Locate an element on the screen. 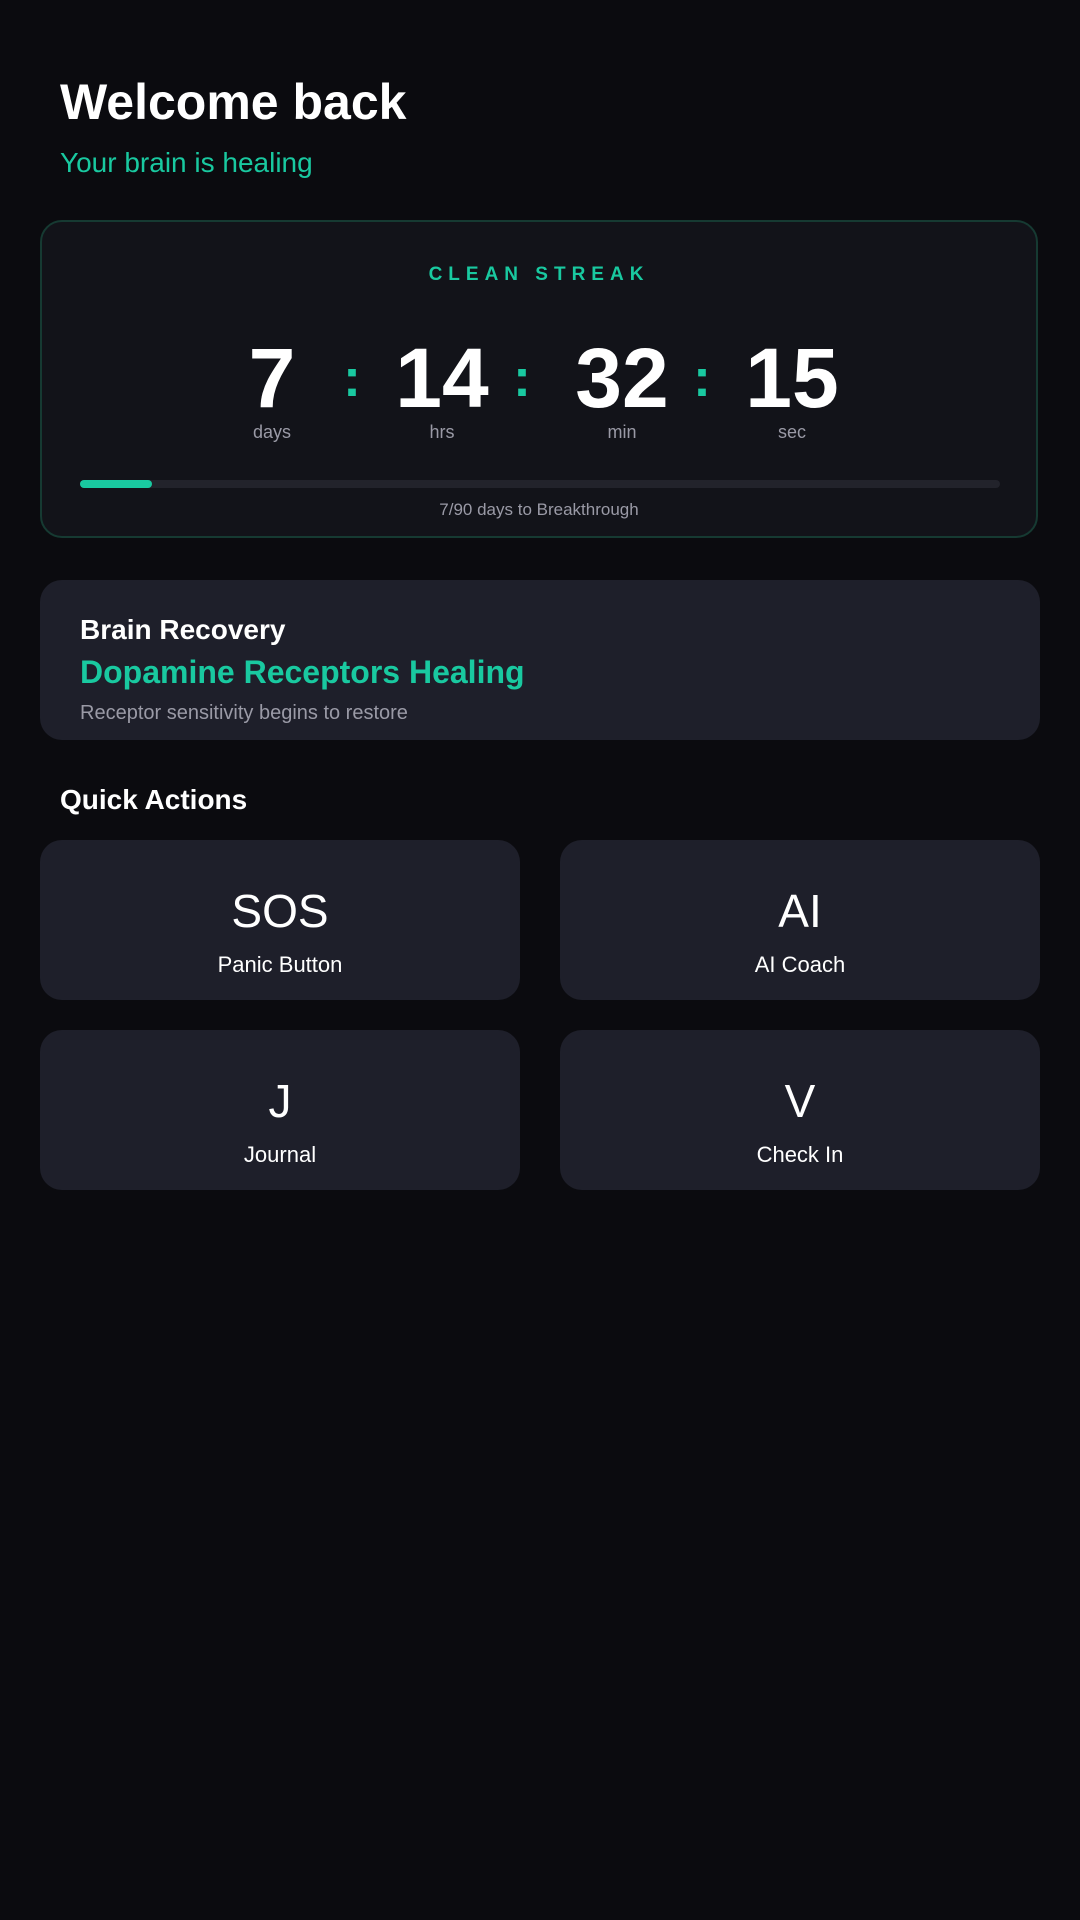  journal-icon: J is located at coordinates (280, 1101).